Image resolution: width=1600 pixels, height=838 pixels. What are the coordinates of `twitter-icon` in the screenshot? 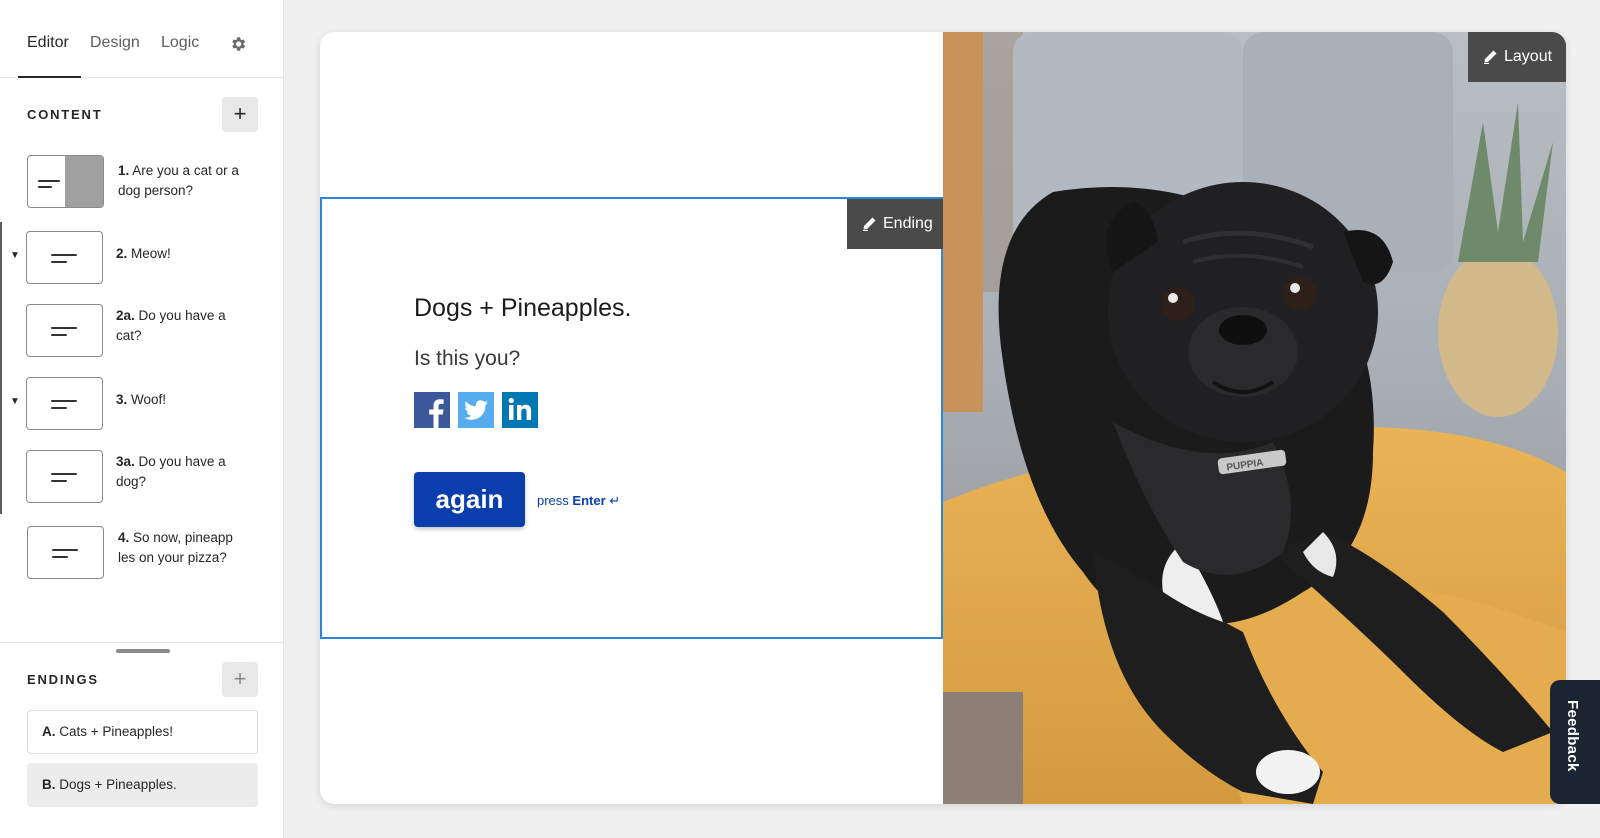 It's located at (476, 410).